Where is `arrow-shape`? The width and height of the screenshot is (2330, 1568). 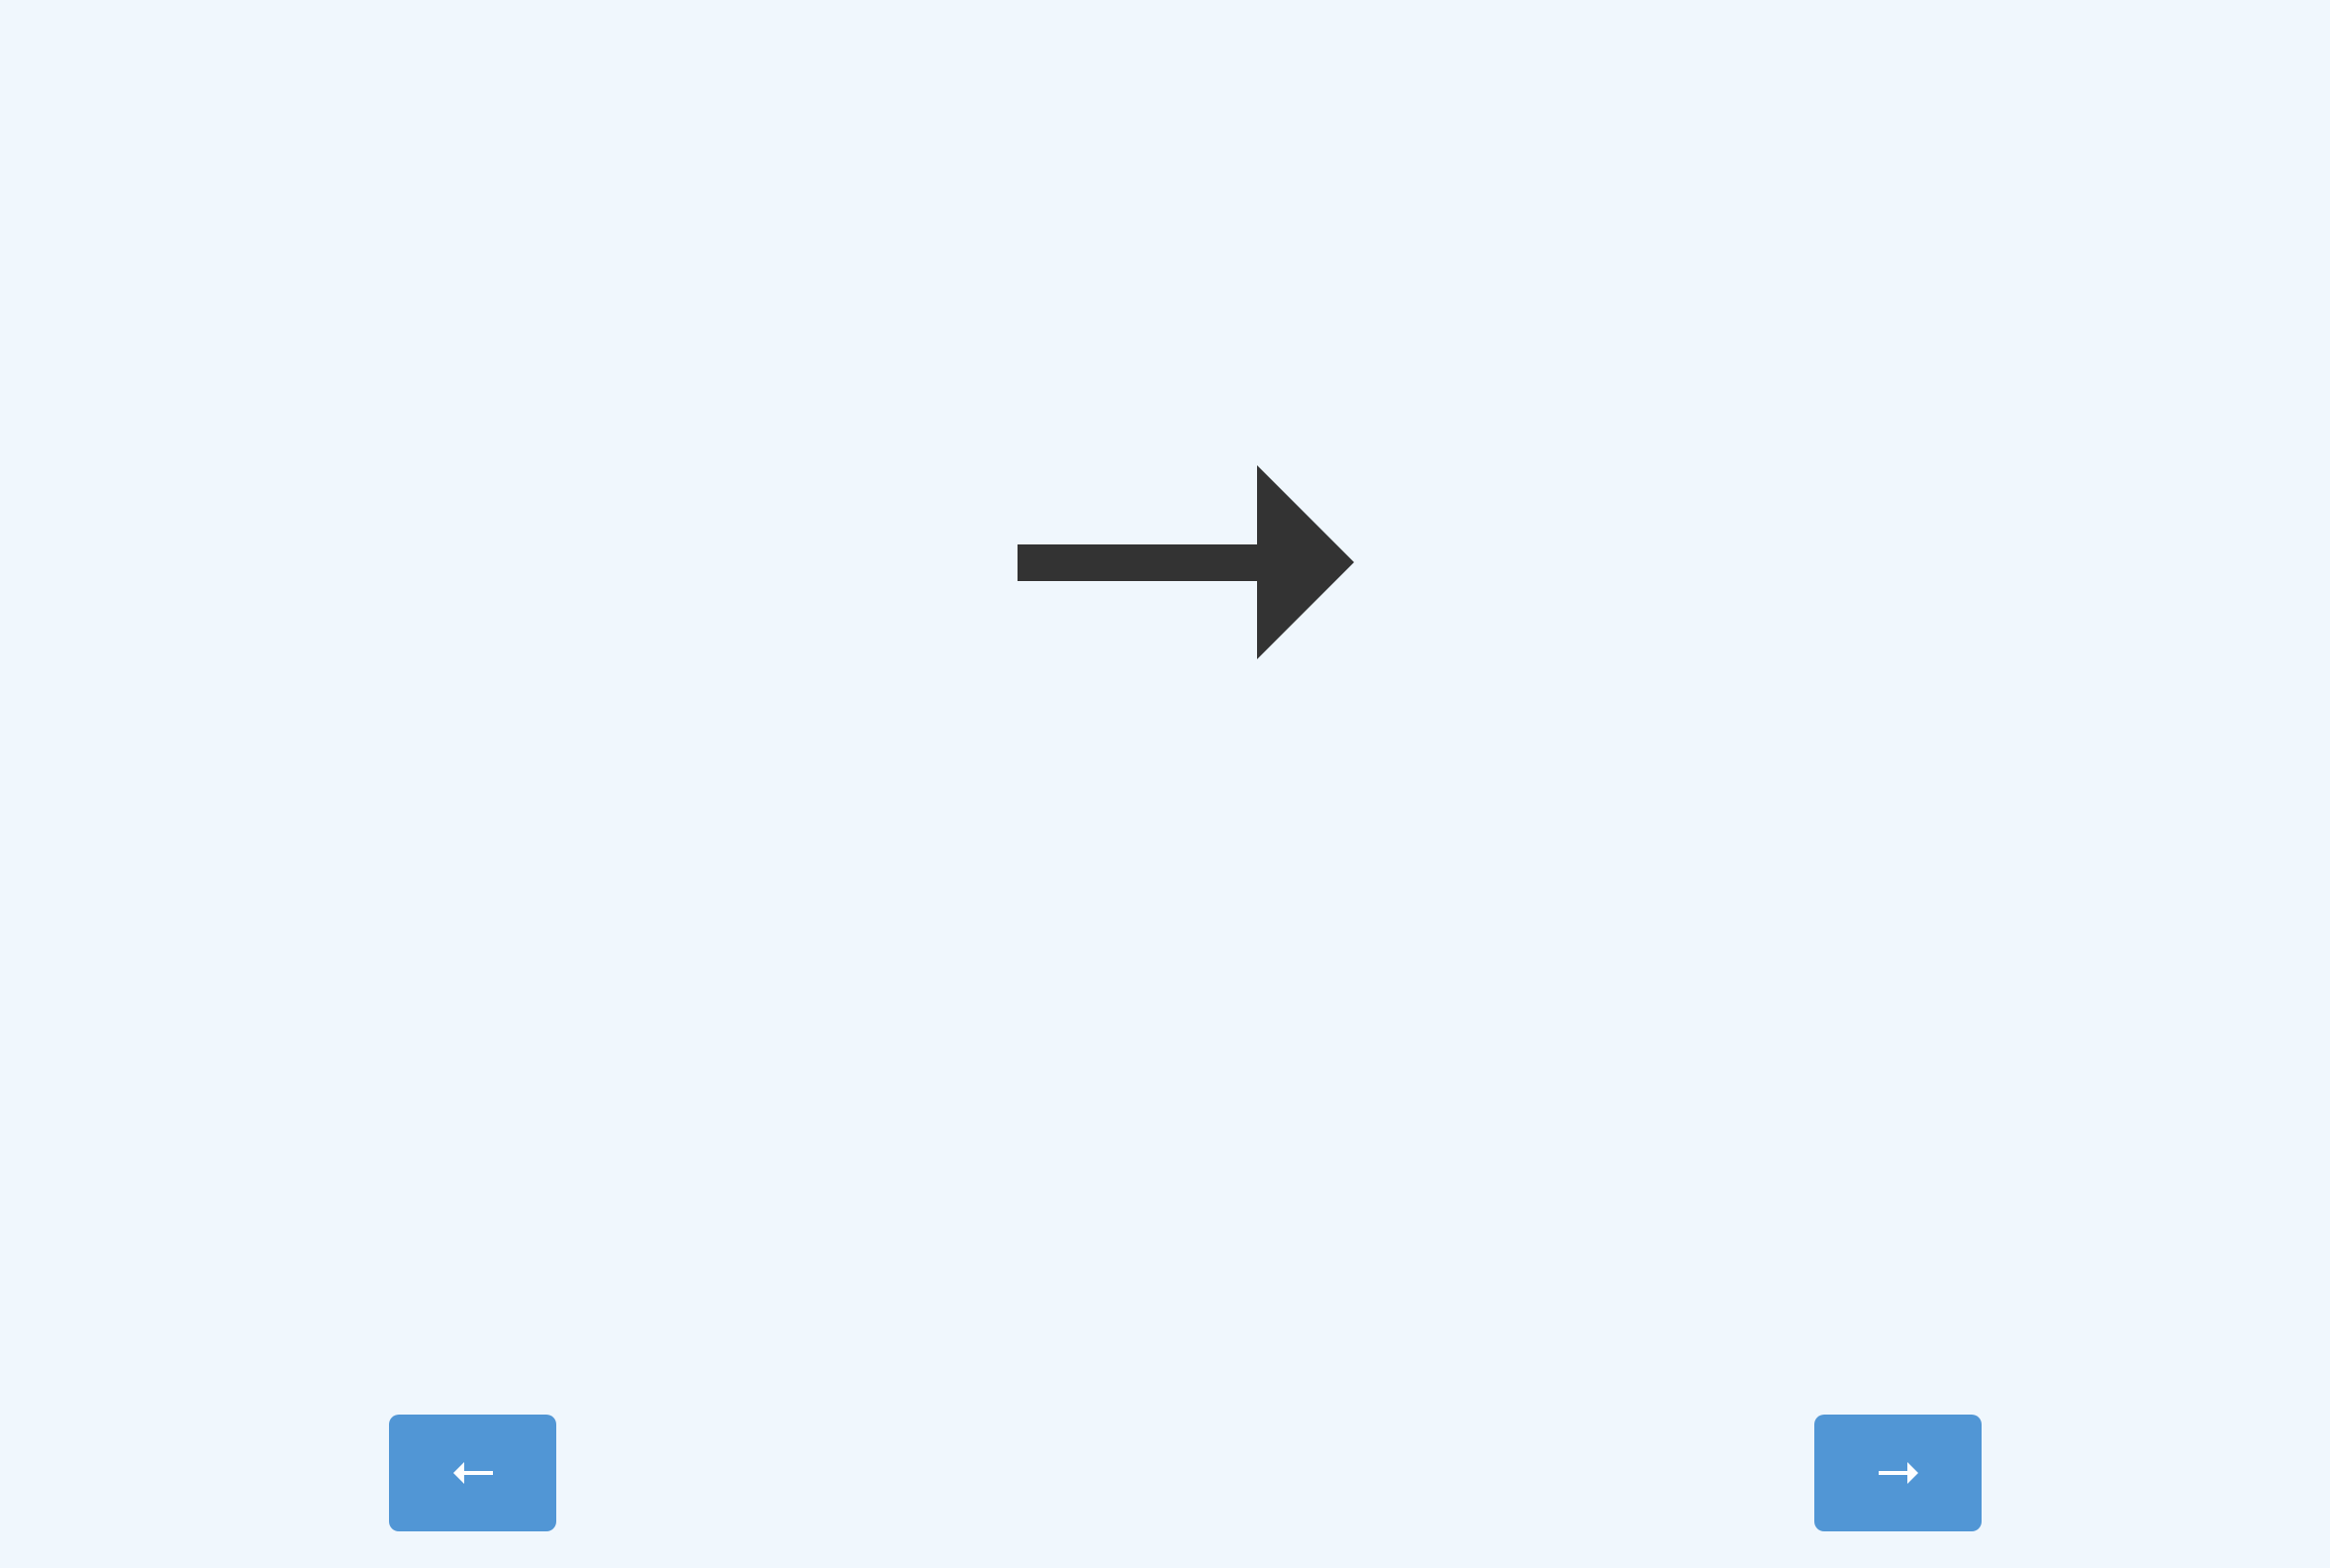 arrow-shape is located at coordinates (1186, 562).